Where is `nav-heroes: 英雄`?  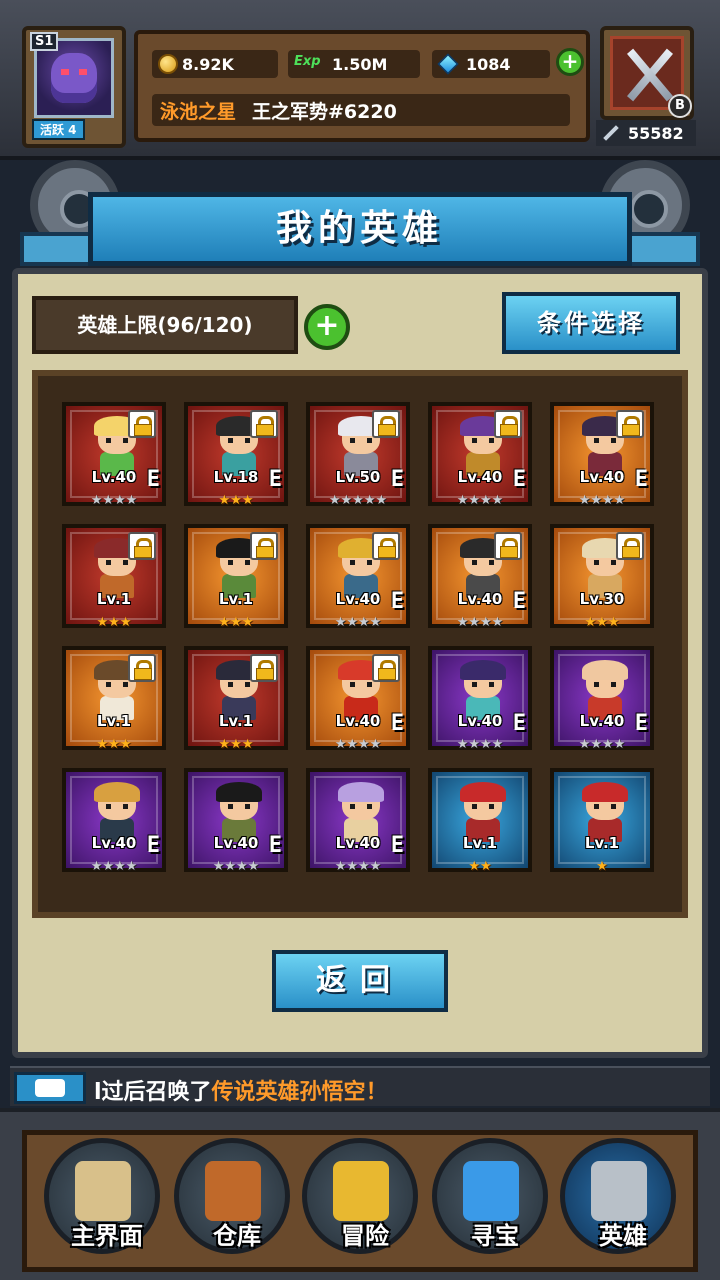
nav-heroes: 英雄 is located at coordinates (618, 1196).